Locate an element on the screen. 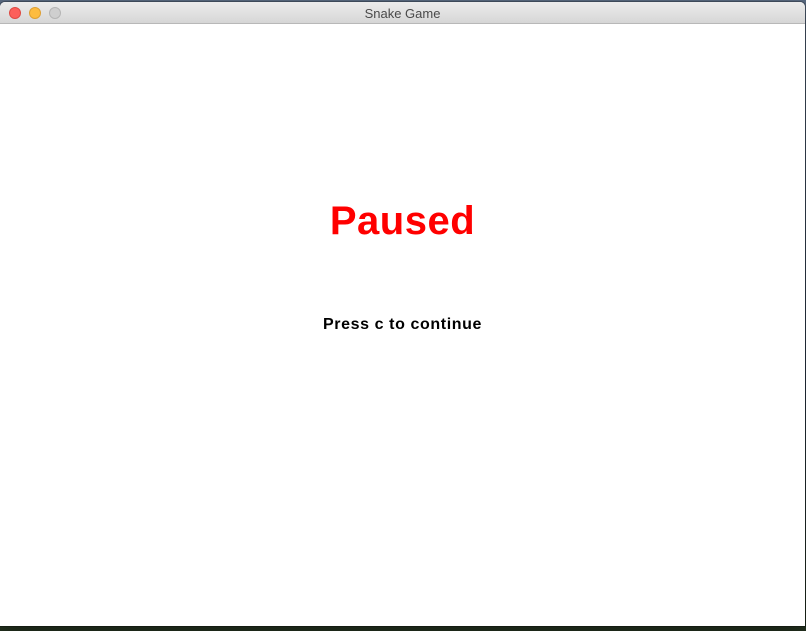  title-bar: Snake Game is located at coordinates (402, 13).